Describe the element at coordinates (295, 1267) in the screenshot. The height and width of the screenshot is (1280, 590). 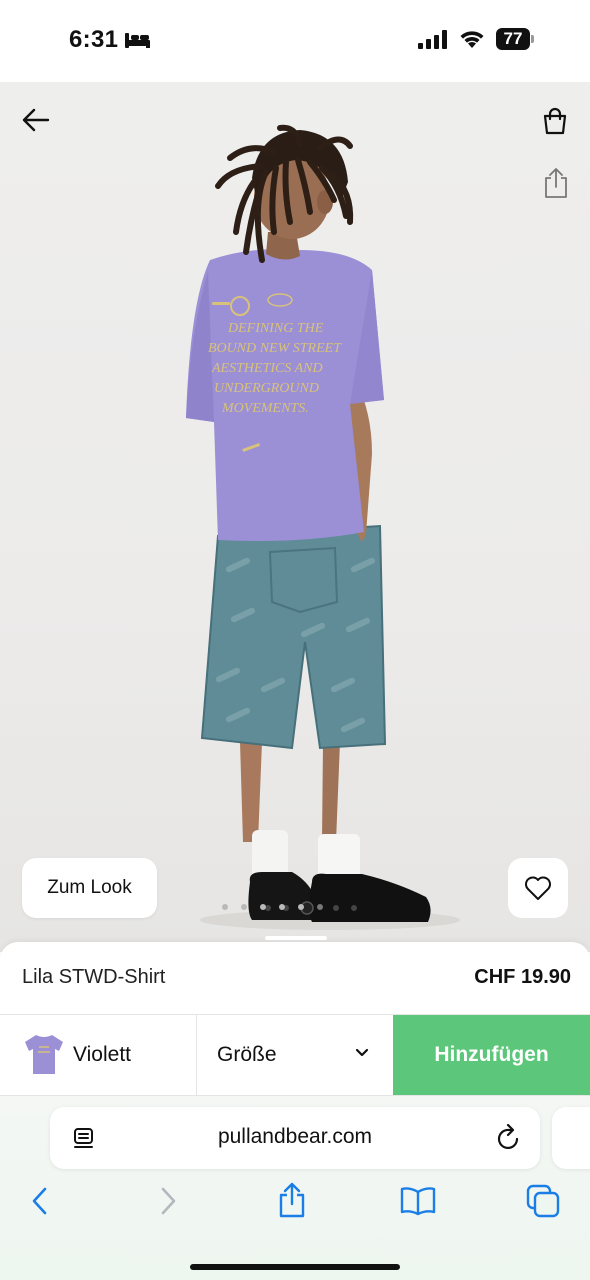
I see `home-indicator` at that location.